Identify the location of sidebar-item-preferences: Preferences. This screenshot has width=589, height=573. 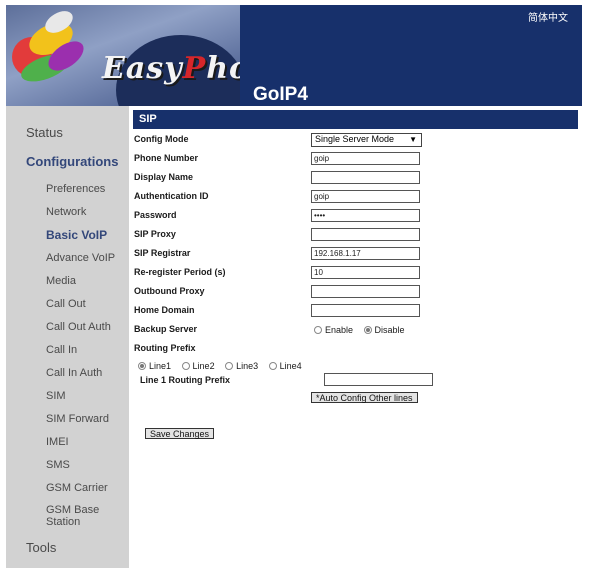
(75, 189).